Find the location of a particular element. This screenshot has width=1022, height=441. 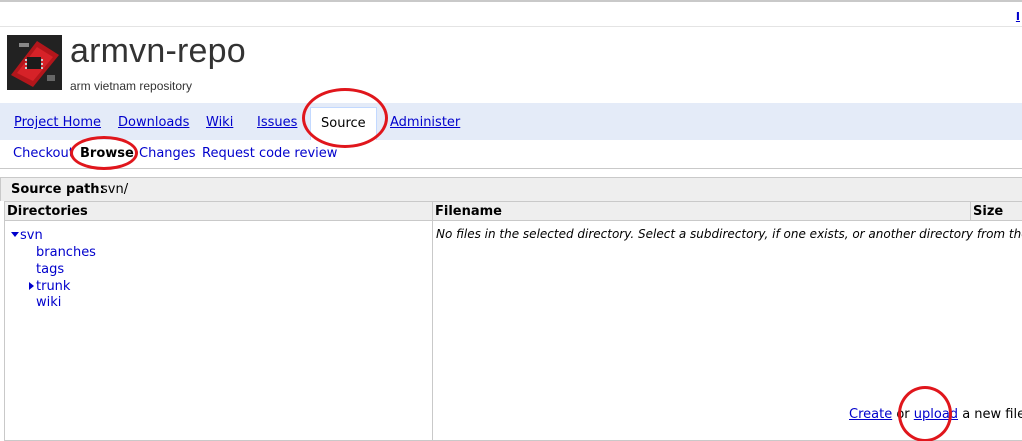

tree-node-svn: svn is located at coordinates (27, 235).